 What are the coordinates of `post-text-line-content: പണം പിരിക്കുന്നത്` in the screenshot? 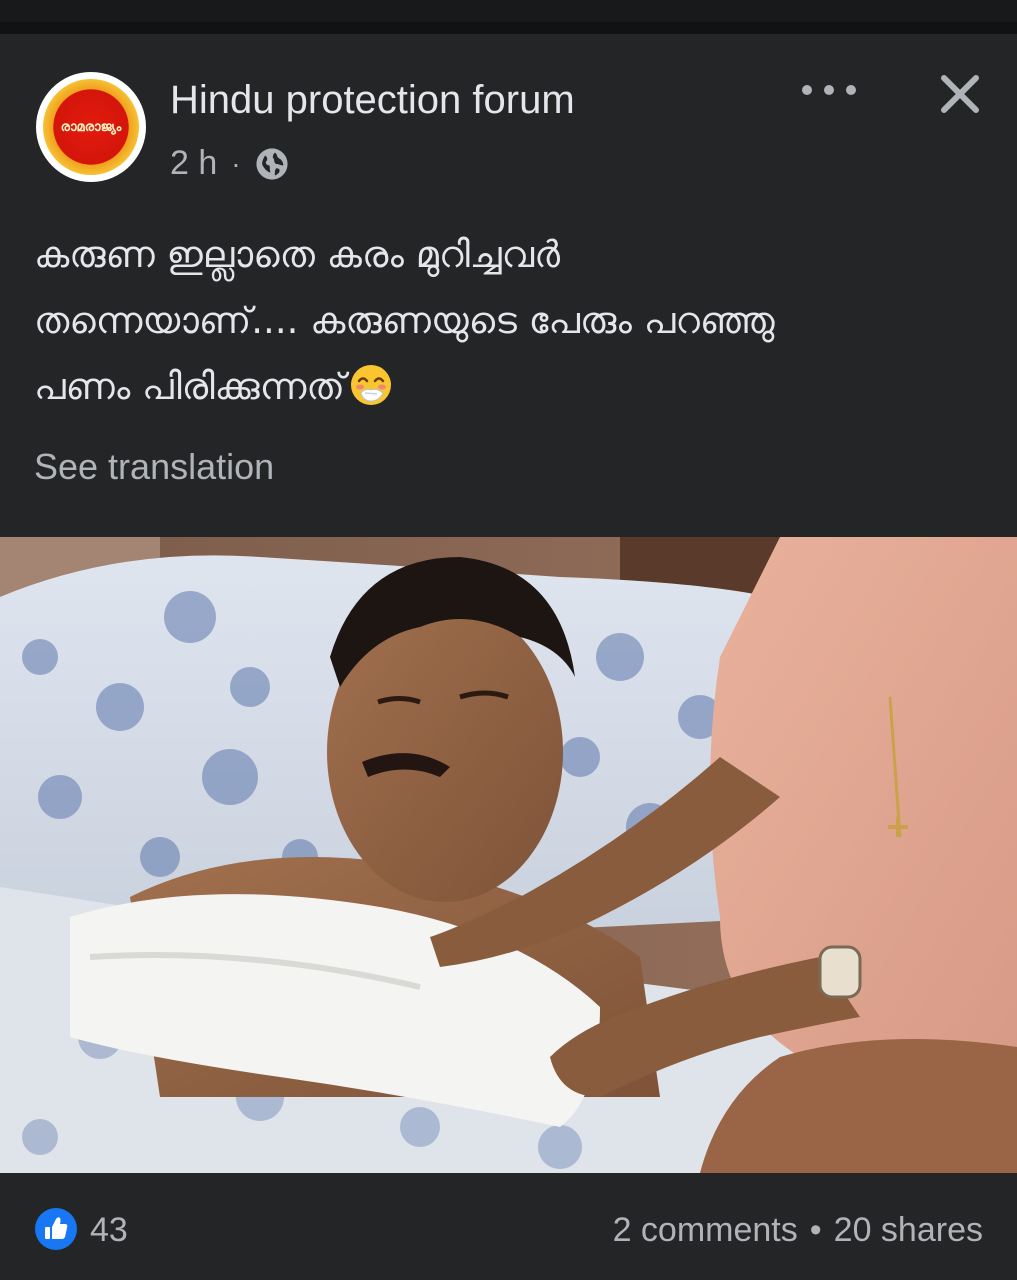 It's located at (189, 386).